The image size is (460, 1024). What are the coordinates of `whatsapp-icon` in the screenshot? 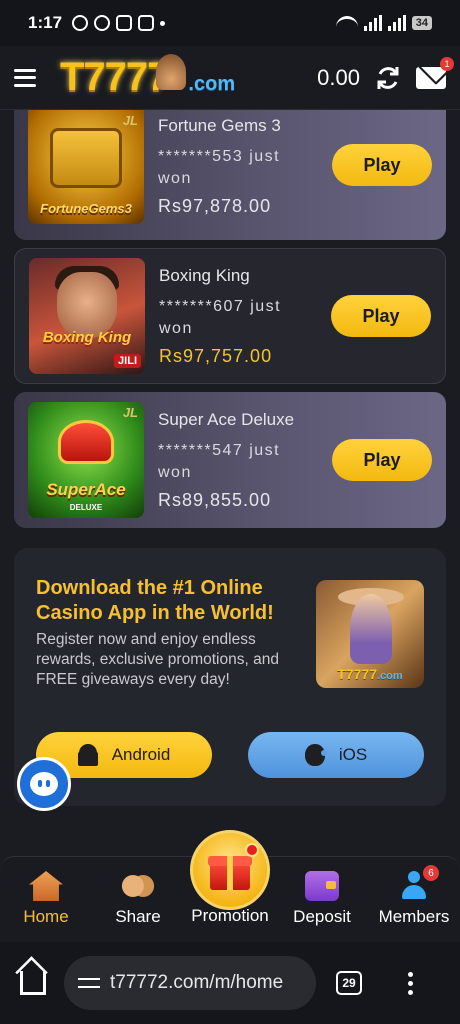 It's located at (80, 23).